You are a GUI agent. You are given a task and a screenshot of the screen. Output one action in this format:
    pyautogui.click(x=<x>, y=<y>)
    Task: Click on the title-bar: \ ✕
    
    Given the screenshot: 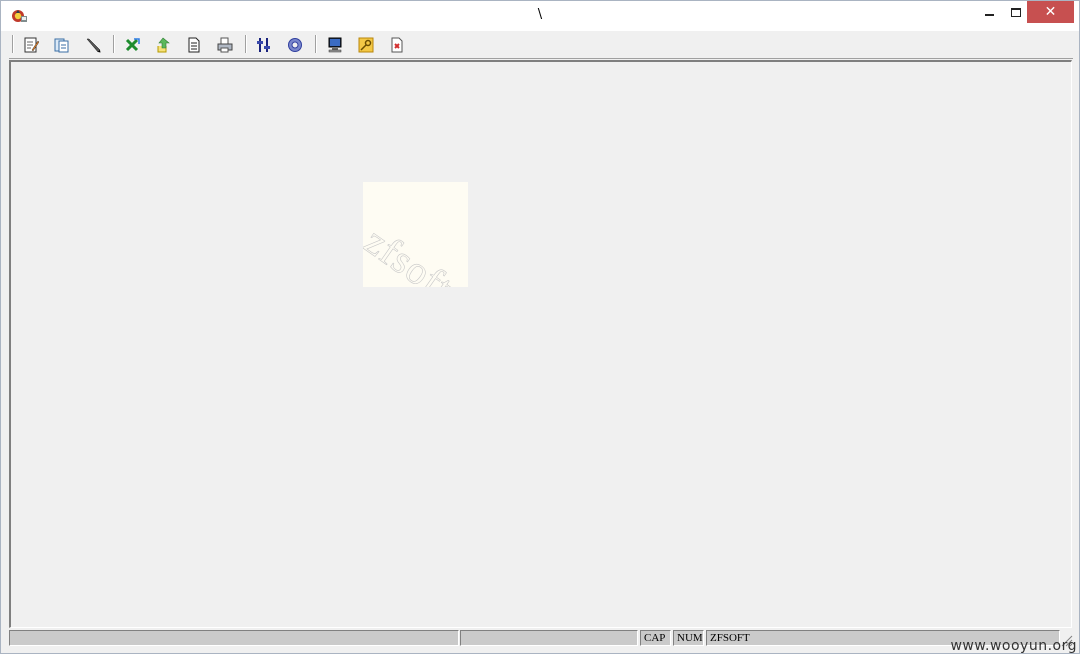 What is the action you would take?
    pyautogui.click(x=540, y=16)
    